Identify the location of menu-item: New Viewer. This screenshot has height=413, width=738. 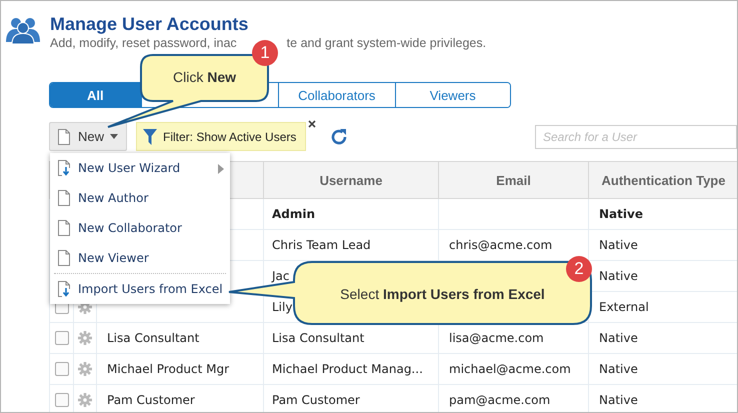
(140, 258).